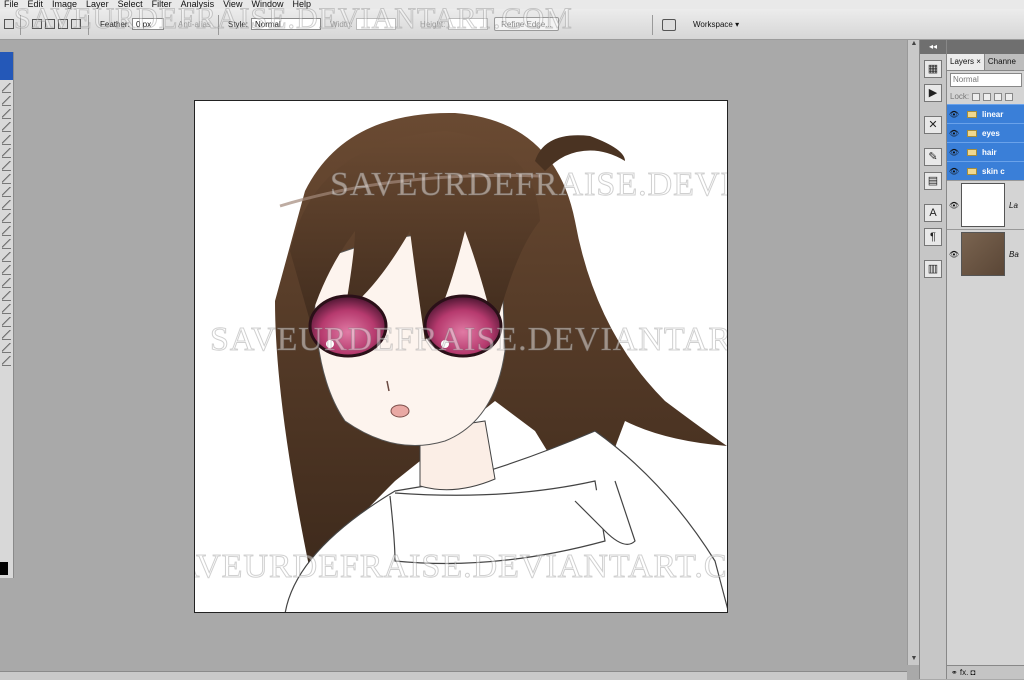  Describe the element at coordinates (6, 361) in the screenshot. I see `zoom-tool-icon` at that location.